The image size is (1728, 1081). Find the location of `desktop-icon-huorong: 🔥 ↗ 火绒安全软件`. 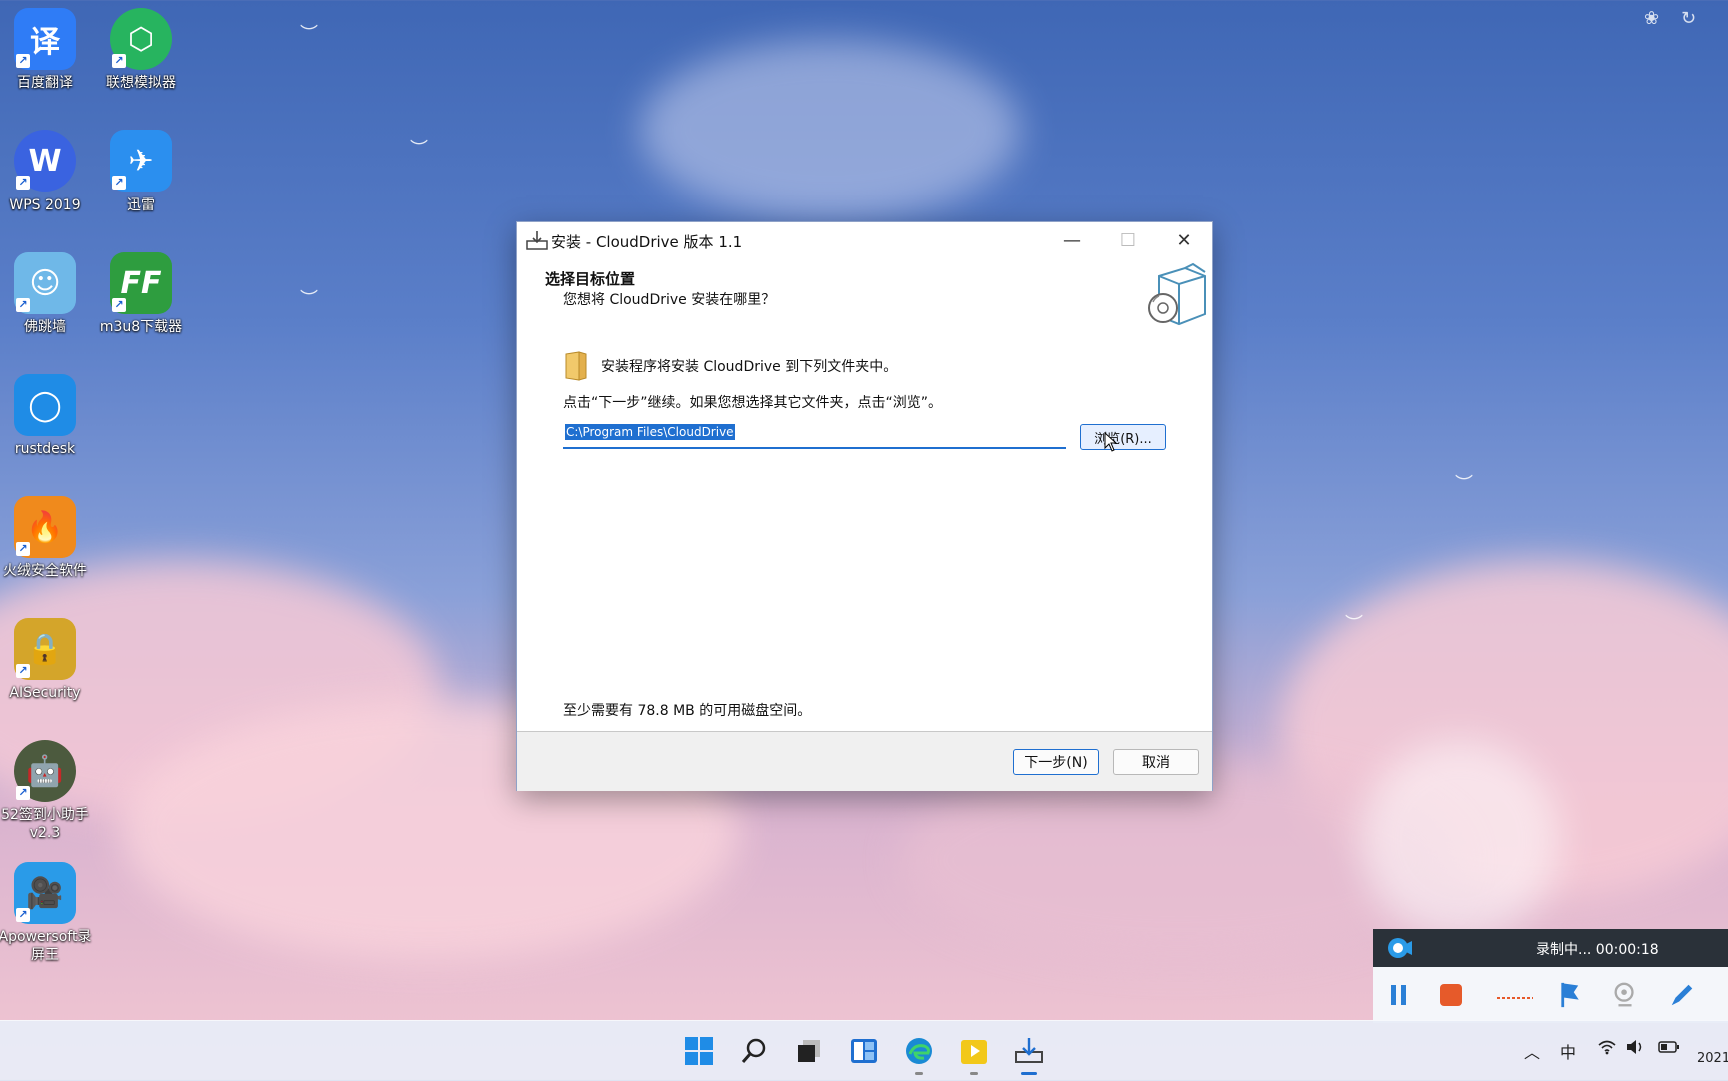

desktop-icon-huorong: 🔥 ↗ 火绒安全软件 is located at coordinates (46, 538).